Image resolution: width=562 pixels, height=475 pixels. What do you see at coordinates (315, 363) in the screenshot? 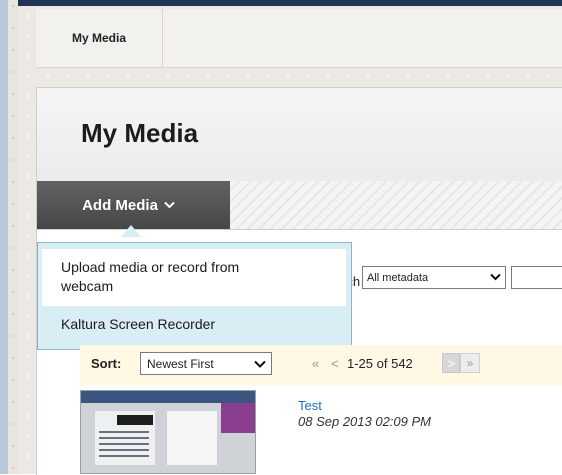
I see `first-page-icon: «` at bounding box center [315, 363].